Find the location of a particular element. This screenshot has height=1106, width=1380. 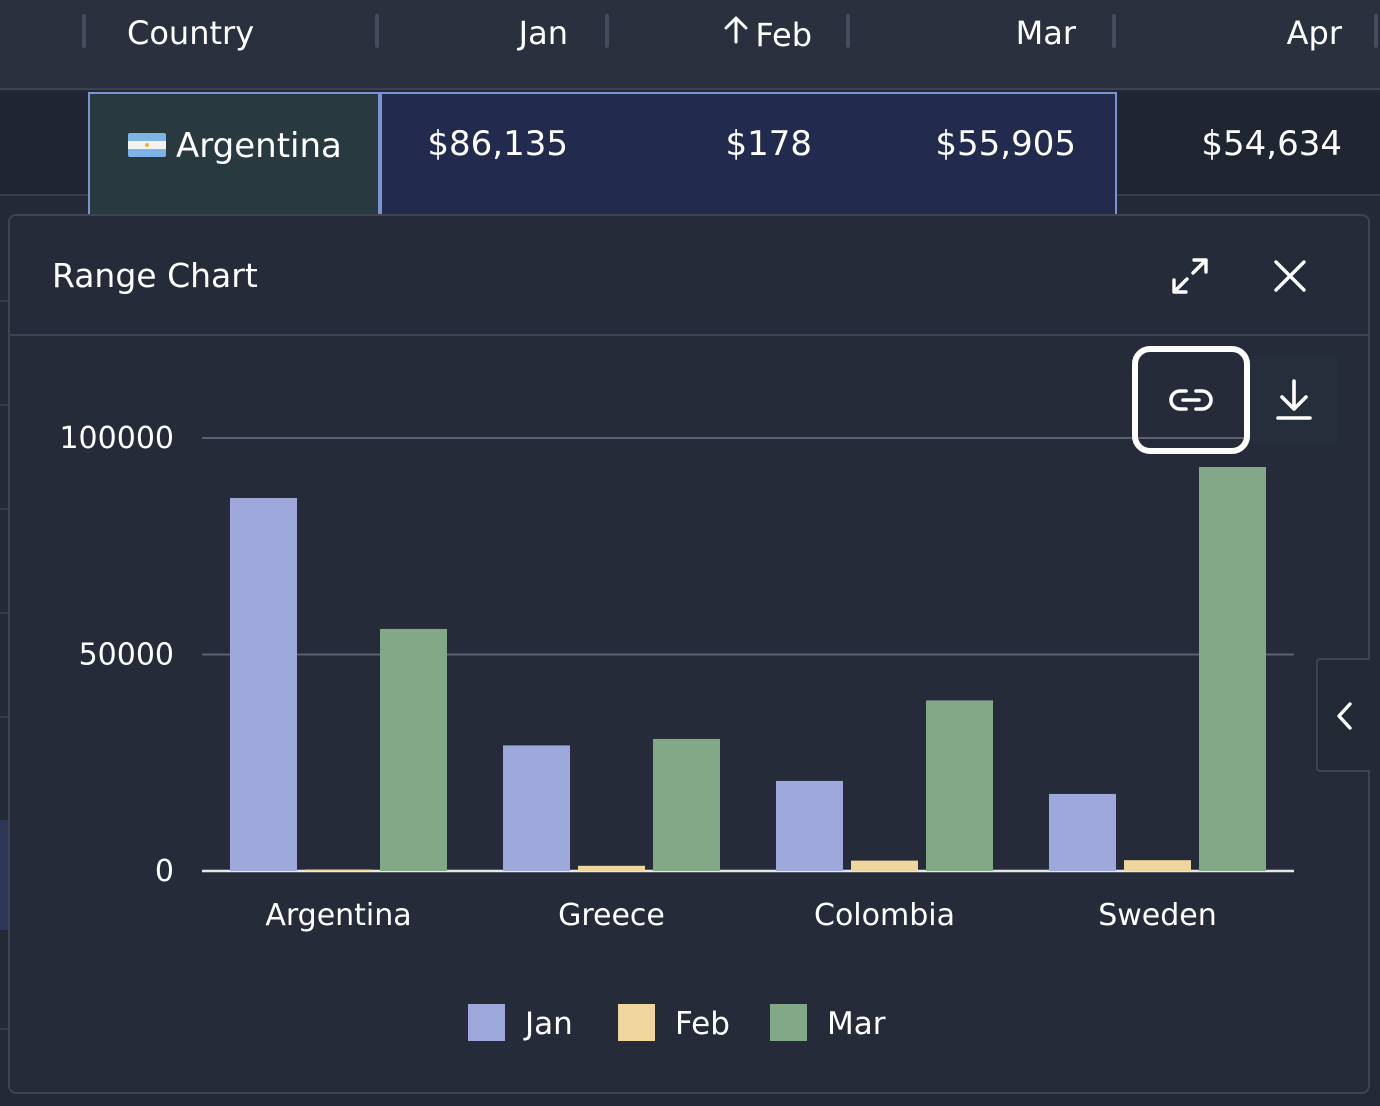

legend-swatch-mar is located at coordinates (788, 1022).